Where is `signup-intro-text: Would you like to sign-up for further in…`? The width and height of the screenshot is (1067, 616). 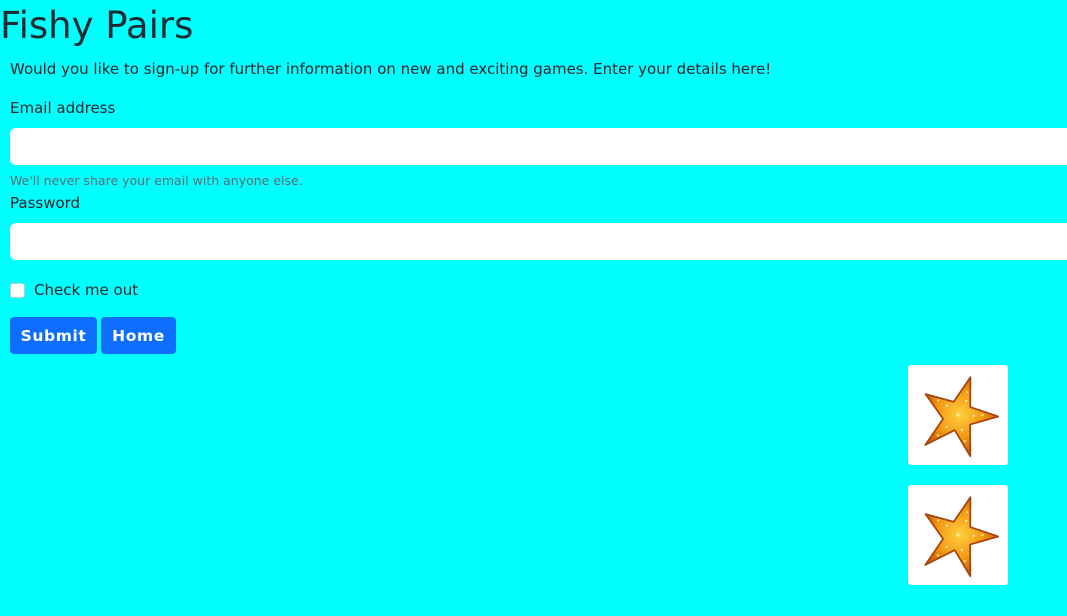
signup-intro-text: Would you like to sign-up for further in… is located at coordinates (391, 69).